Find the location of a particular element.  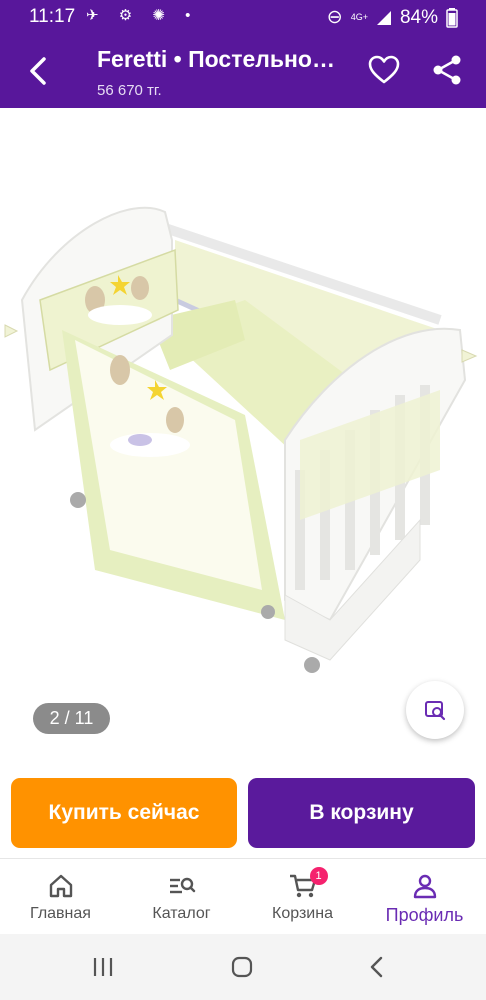

nav-item-cart: 1 Корзина is located at coordinates (302, 897).